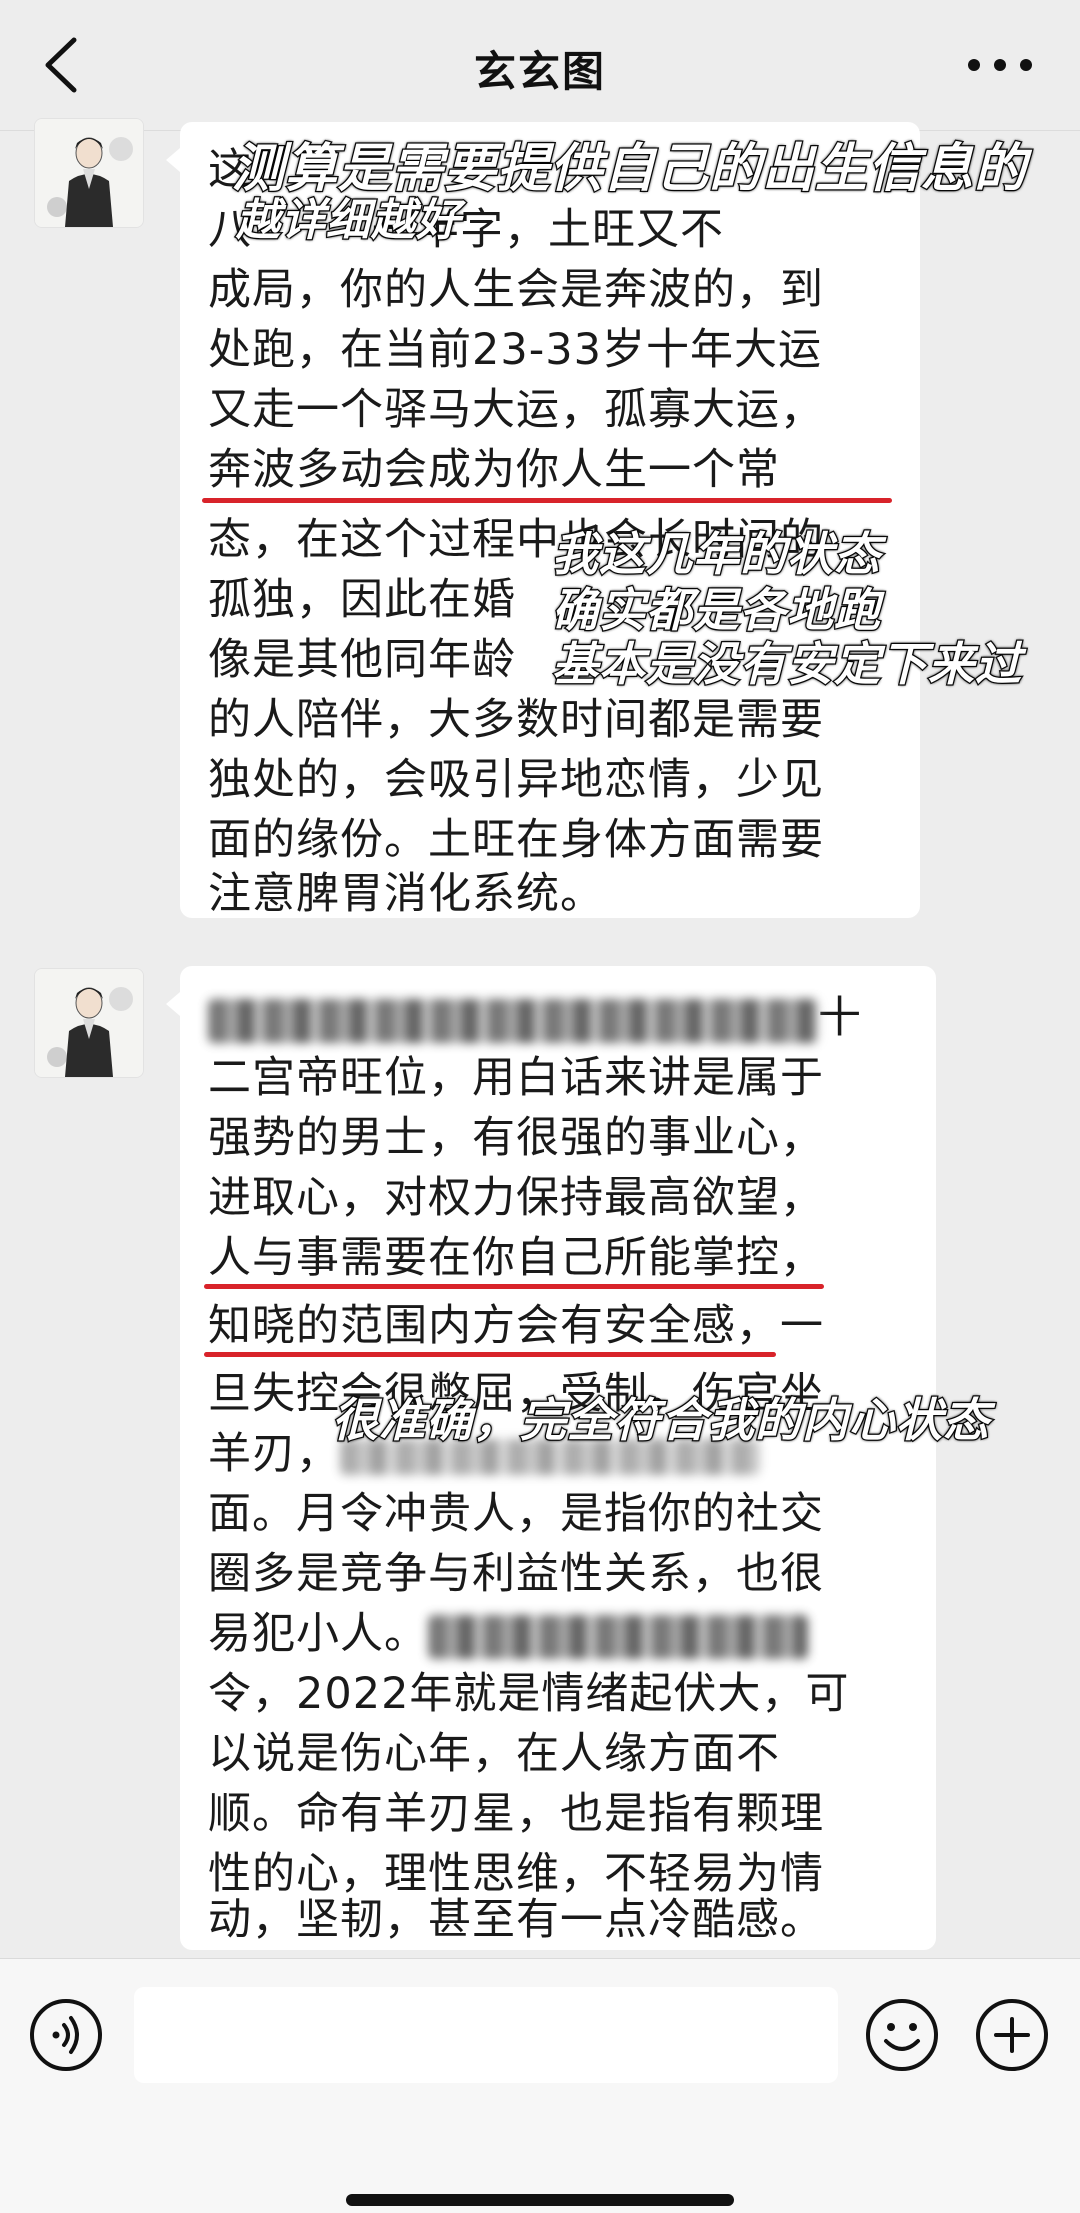 The width and height of the screenshot is (1080, 2213). Describe the element at coordinates (540, 2200) in the screenshot. I see `home-indicator` at that location.